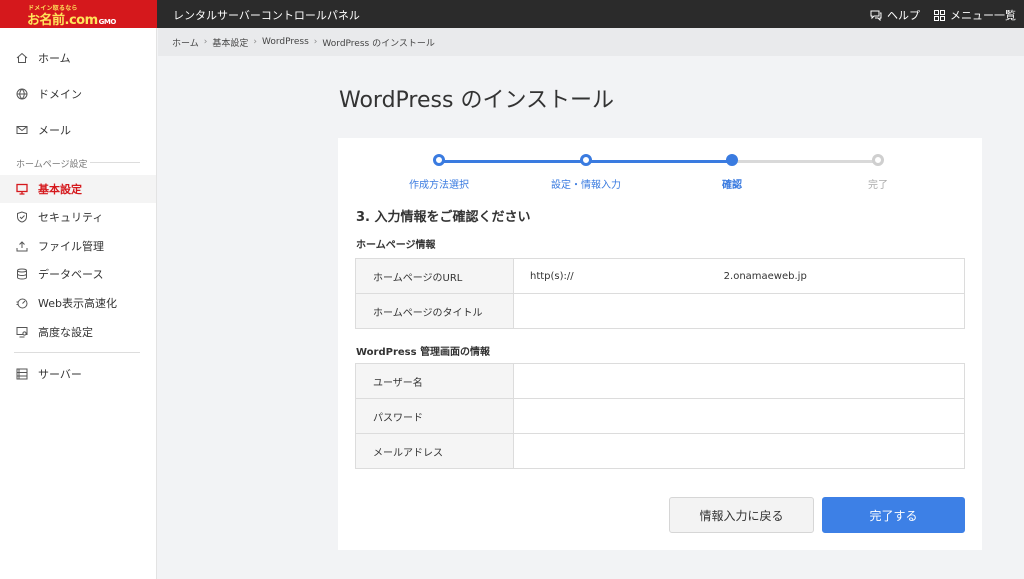 The height and width of the screenshot is (579, 1024). Describe the element at coordinates (52, 165) in the screenshot. I see `sidebar-section-label: ホームページ設定` at that location.